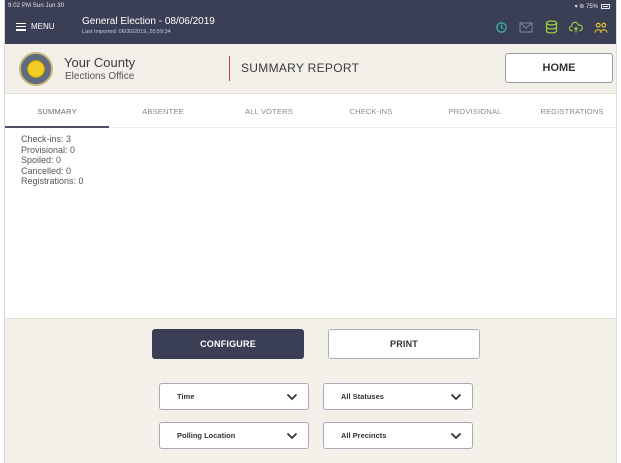 Image resolution: width=621 pixels, height=463 pixels. What do you see at coordinates (48, 149) in the screenshot?
I see `summary-provisional: Provisional: 0` at bounding box center [48, 149].